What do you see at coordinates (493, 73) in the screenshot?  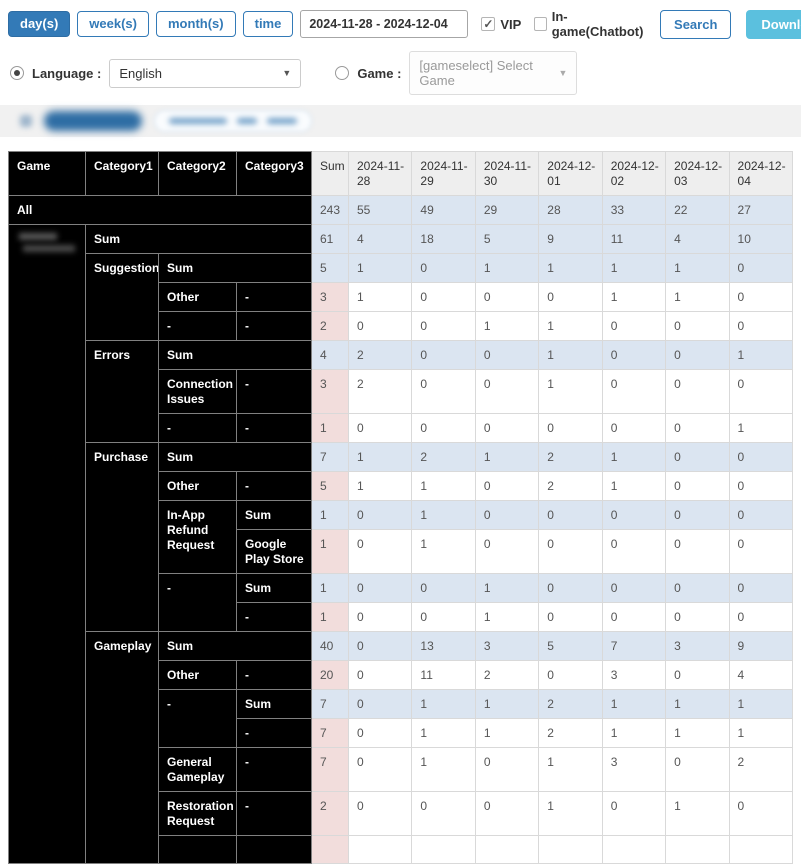 I see `game-select: [gameselect] Select Game ▼` at bounding box center [493, 73].